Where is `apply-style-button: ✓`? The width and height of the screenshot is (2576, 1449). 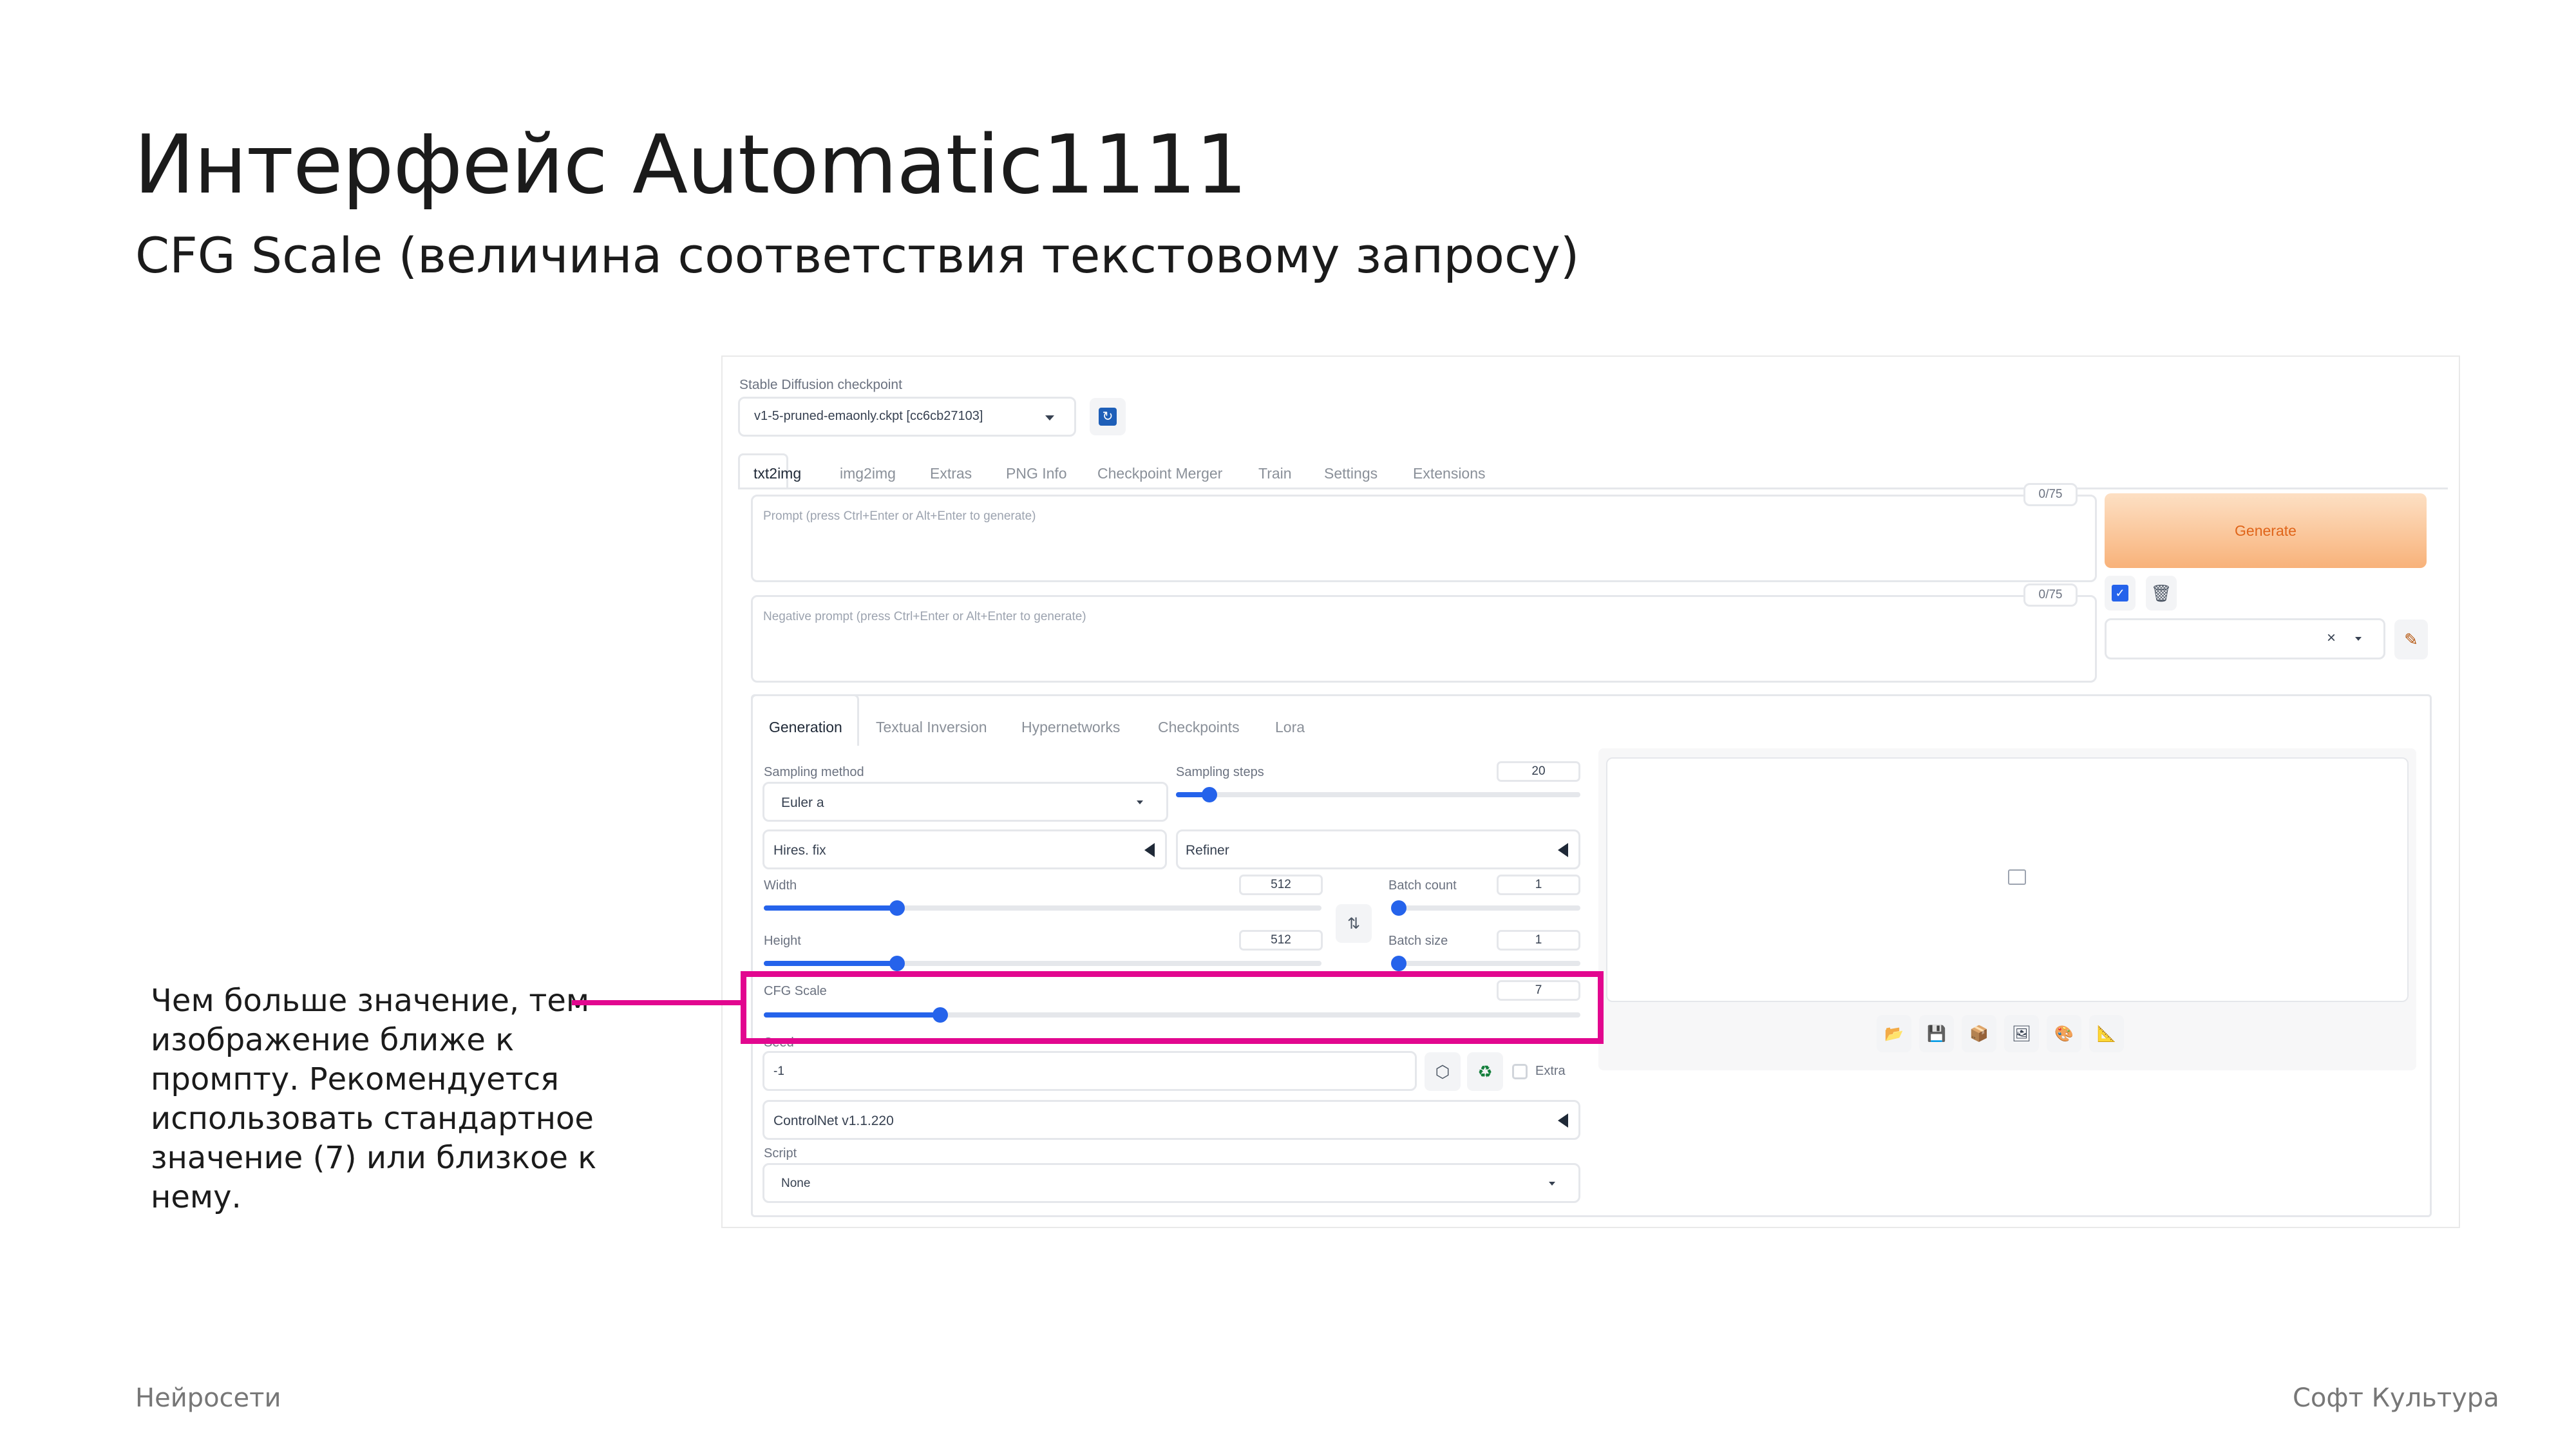 apply-style-button: ✓ is located at coordinates (2120, 593).